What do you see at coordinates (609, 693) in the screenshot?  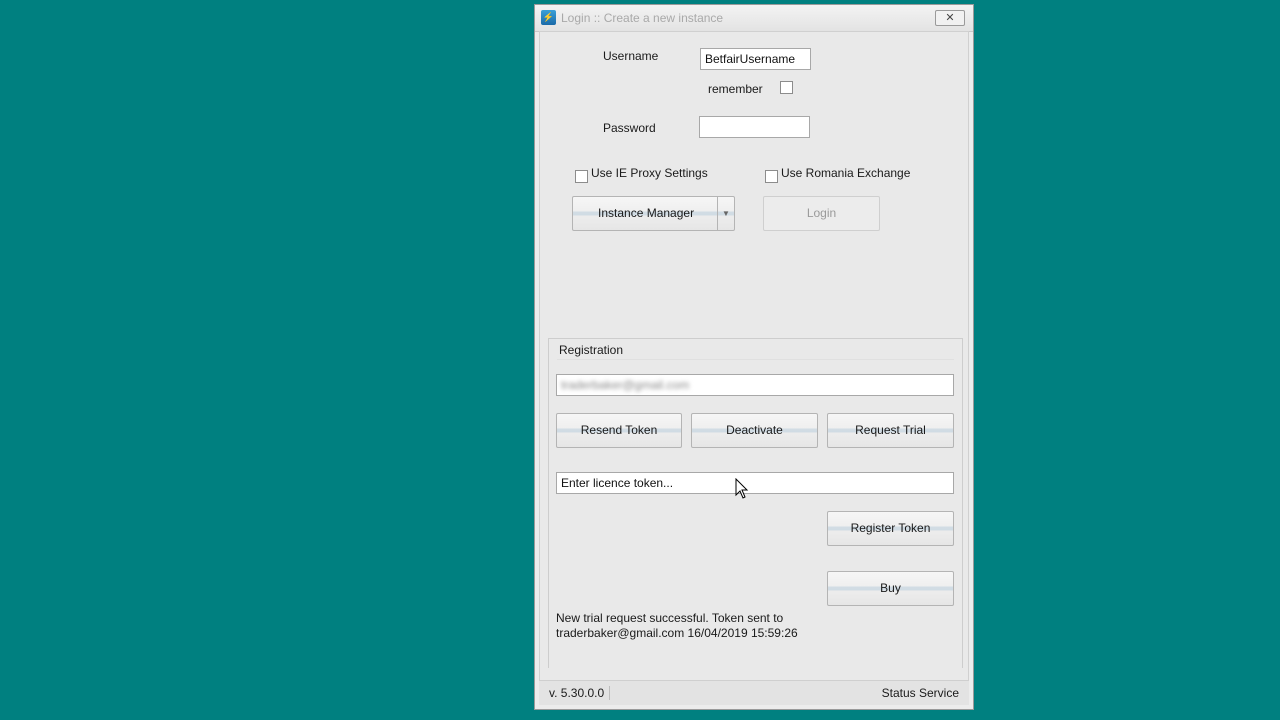 I see `status-separator` at bounding box center [609, 693].